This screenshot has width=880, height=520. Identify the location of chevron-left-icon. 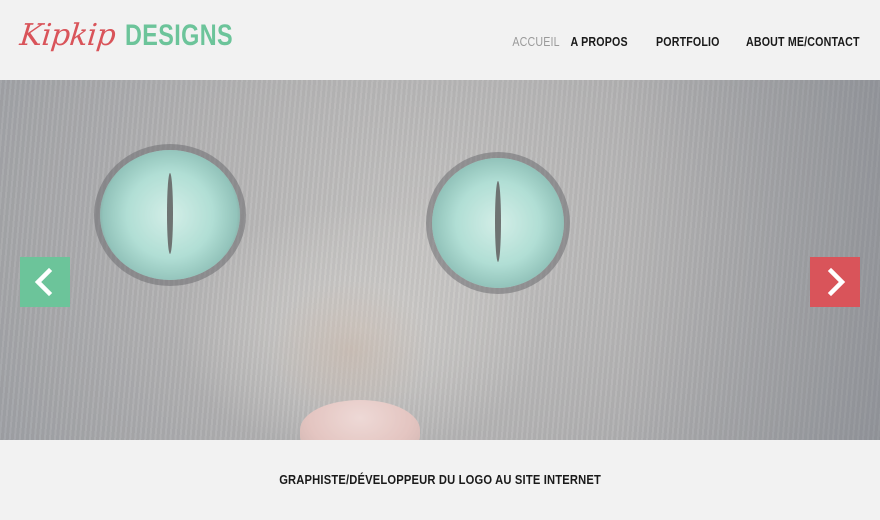
(43, 282).